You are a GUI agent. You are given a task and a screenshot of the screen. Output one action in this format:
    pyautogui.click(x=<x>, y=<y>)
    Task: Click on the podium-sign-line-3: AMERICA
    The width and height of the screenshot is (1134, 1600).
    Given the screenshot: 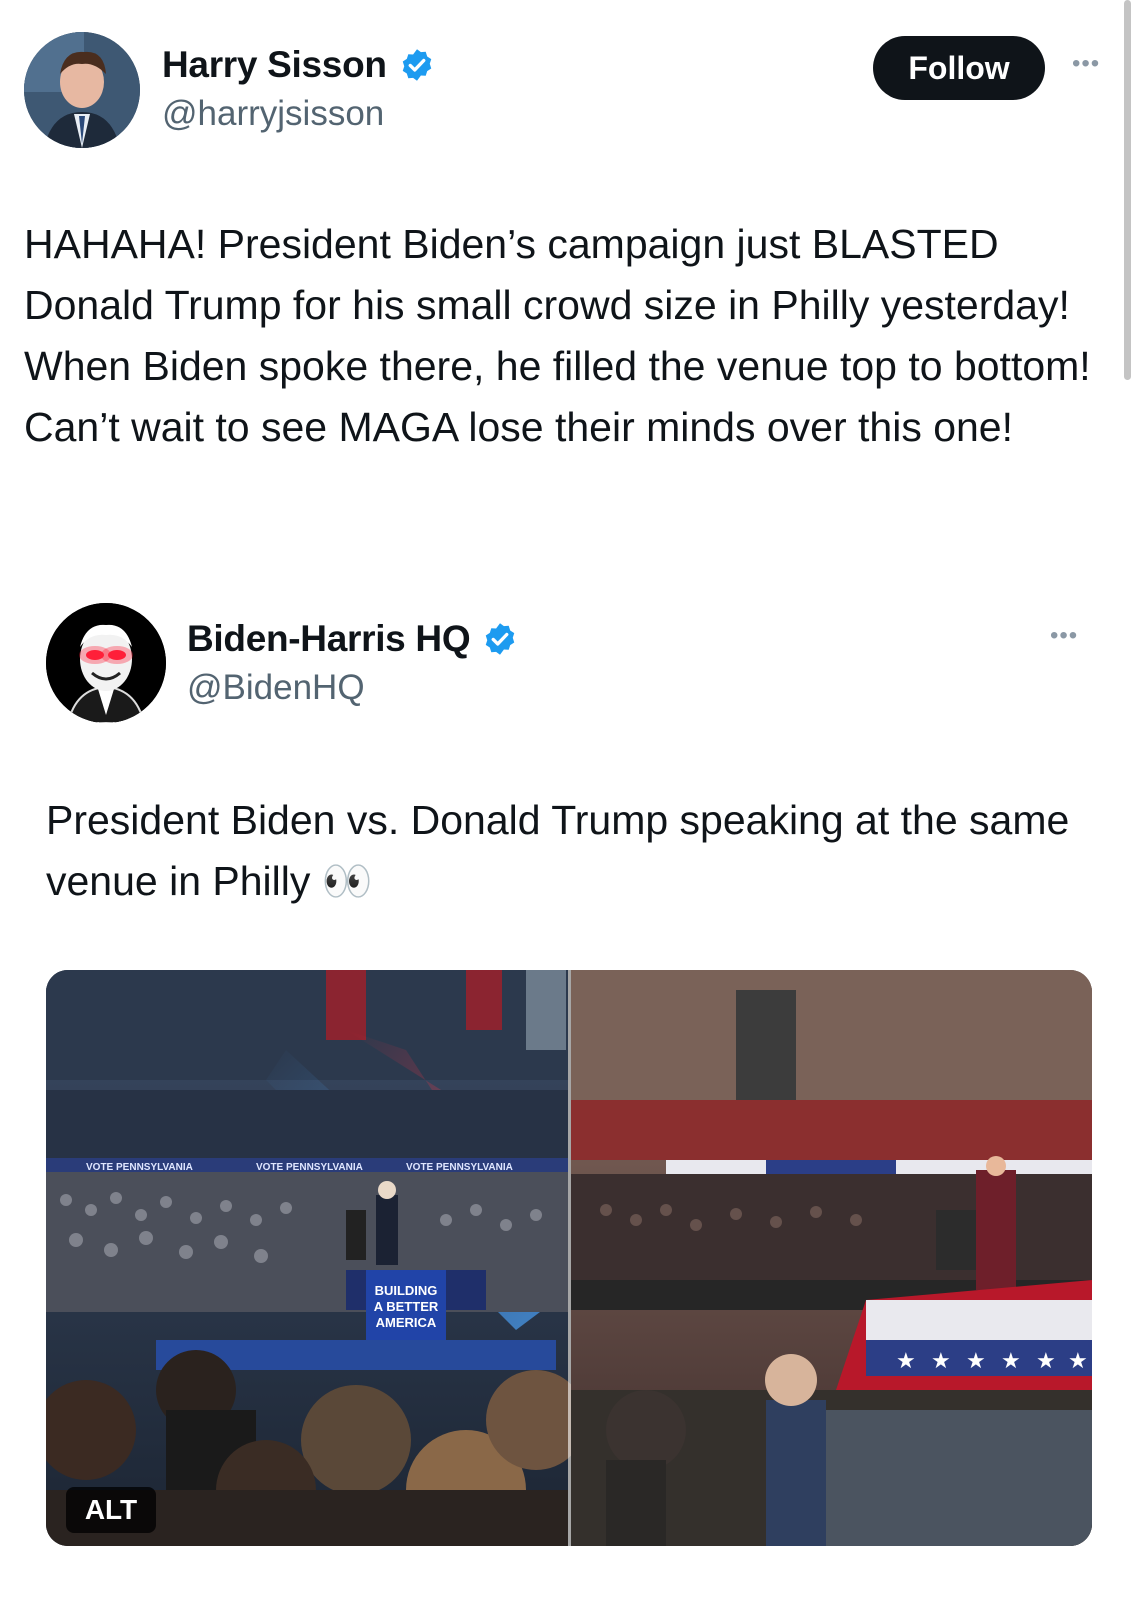 What is the action you would take?
    pyautogui.click(x=406, y=1322)
    